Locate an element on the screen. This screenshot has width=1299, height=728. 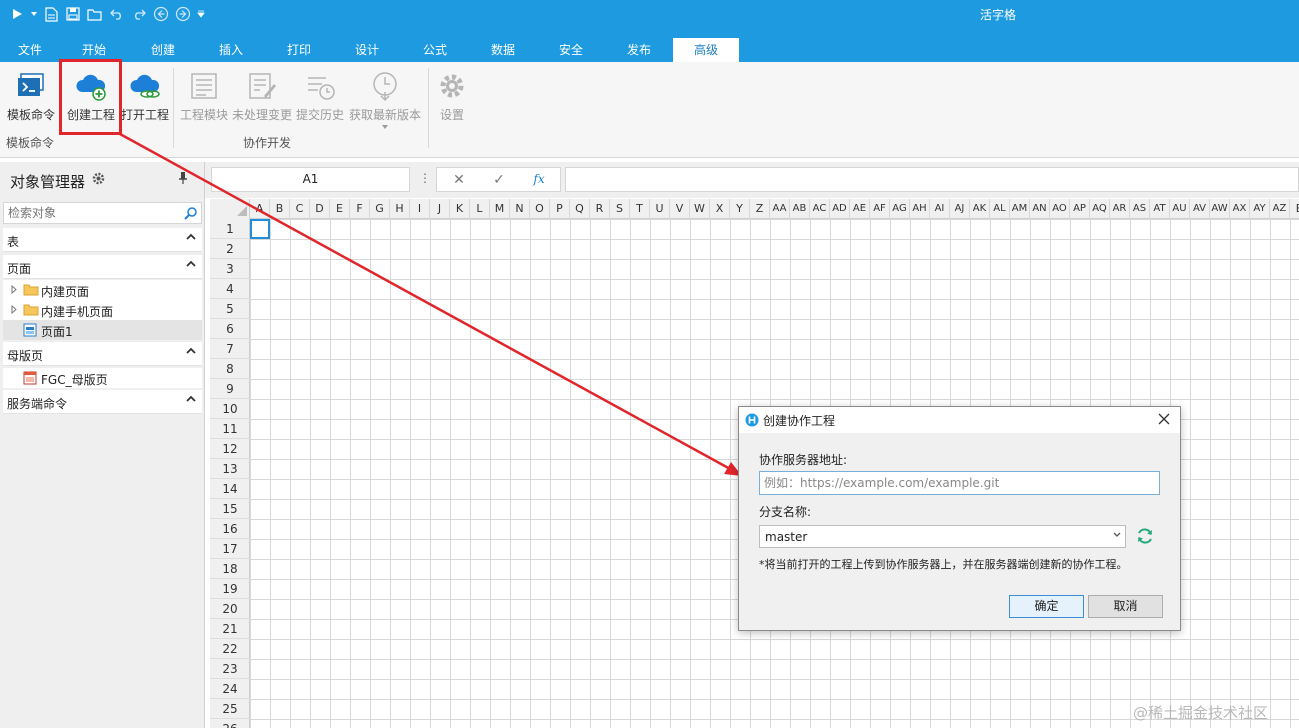
select-all-corner is located at coordinates (230, 209).